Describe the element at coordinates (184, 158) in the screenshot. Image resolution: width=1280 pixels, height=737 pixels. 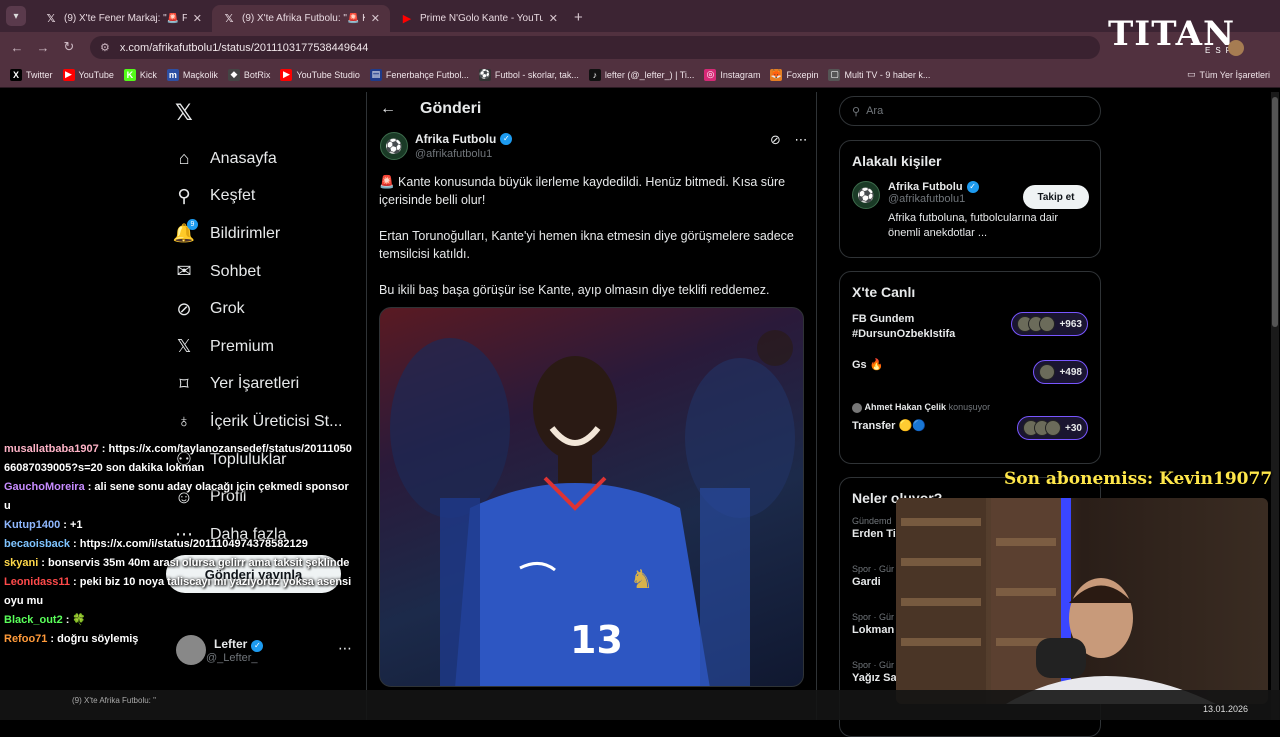
I see `home-icon: ⌂` at that location.